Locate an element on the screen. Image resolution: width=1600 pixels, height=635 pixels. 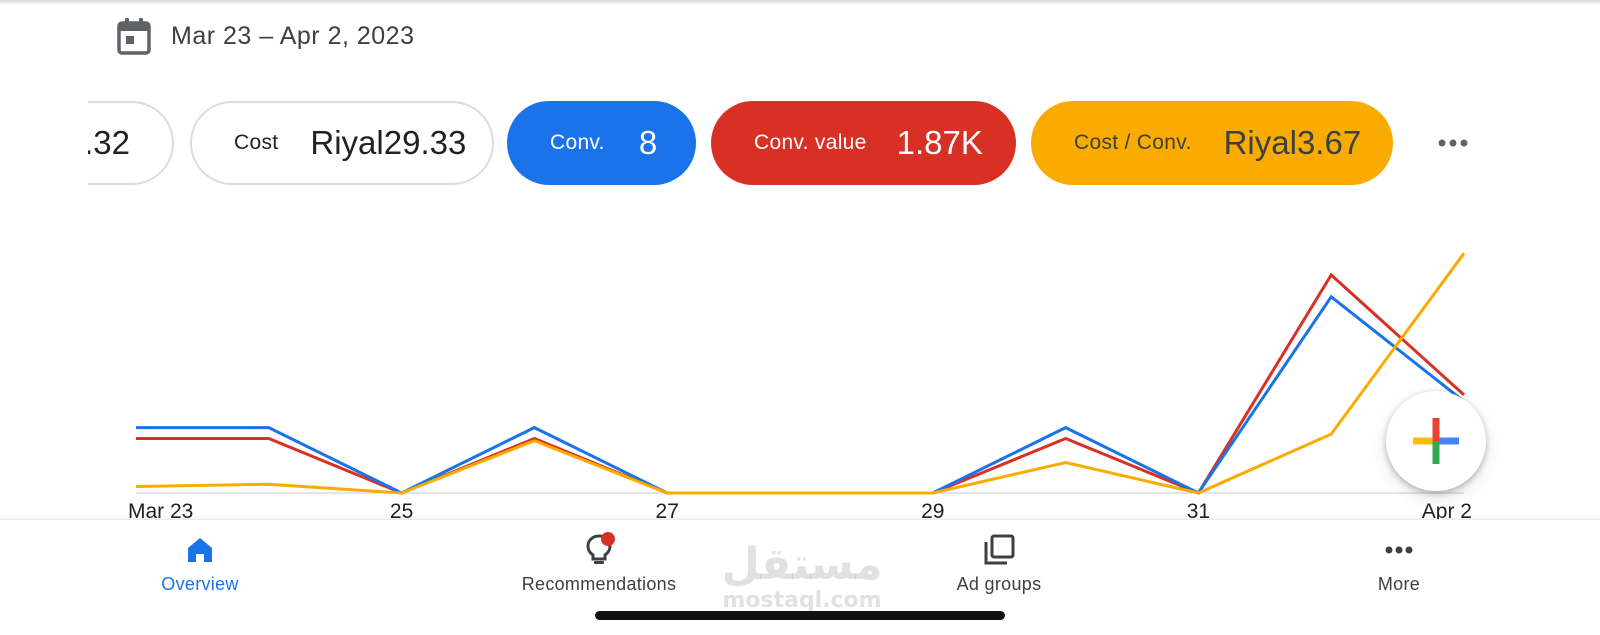
watermark-arabic: مستقل is located at coordinates (802, 564).